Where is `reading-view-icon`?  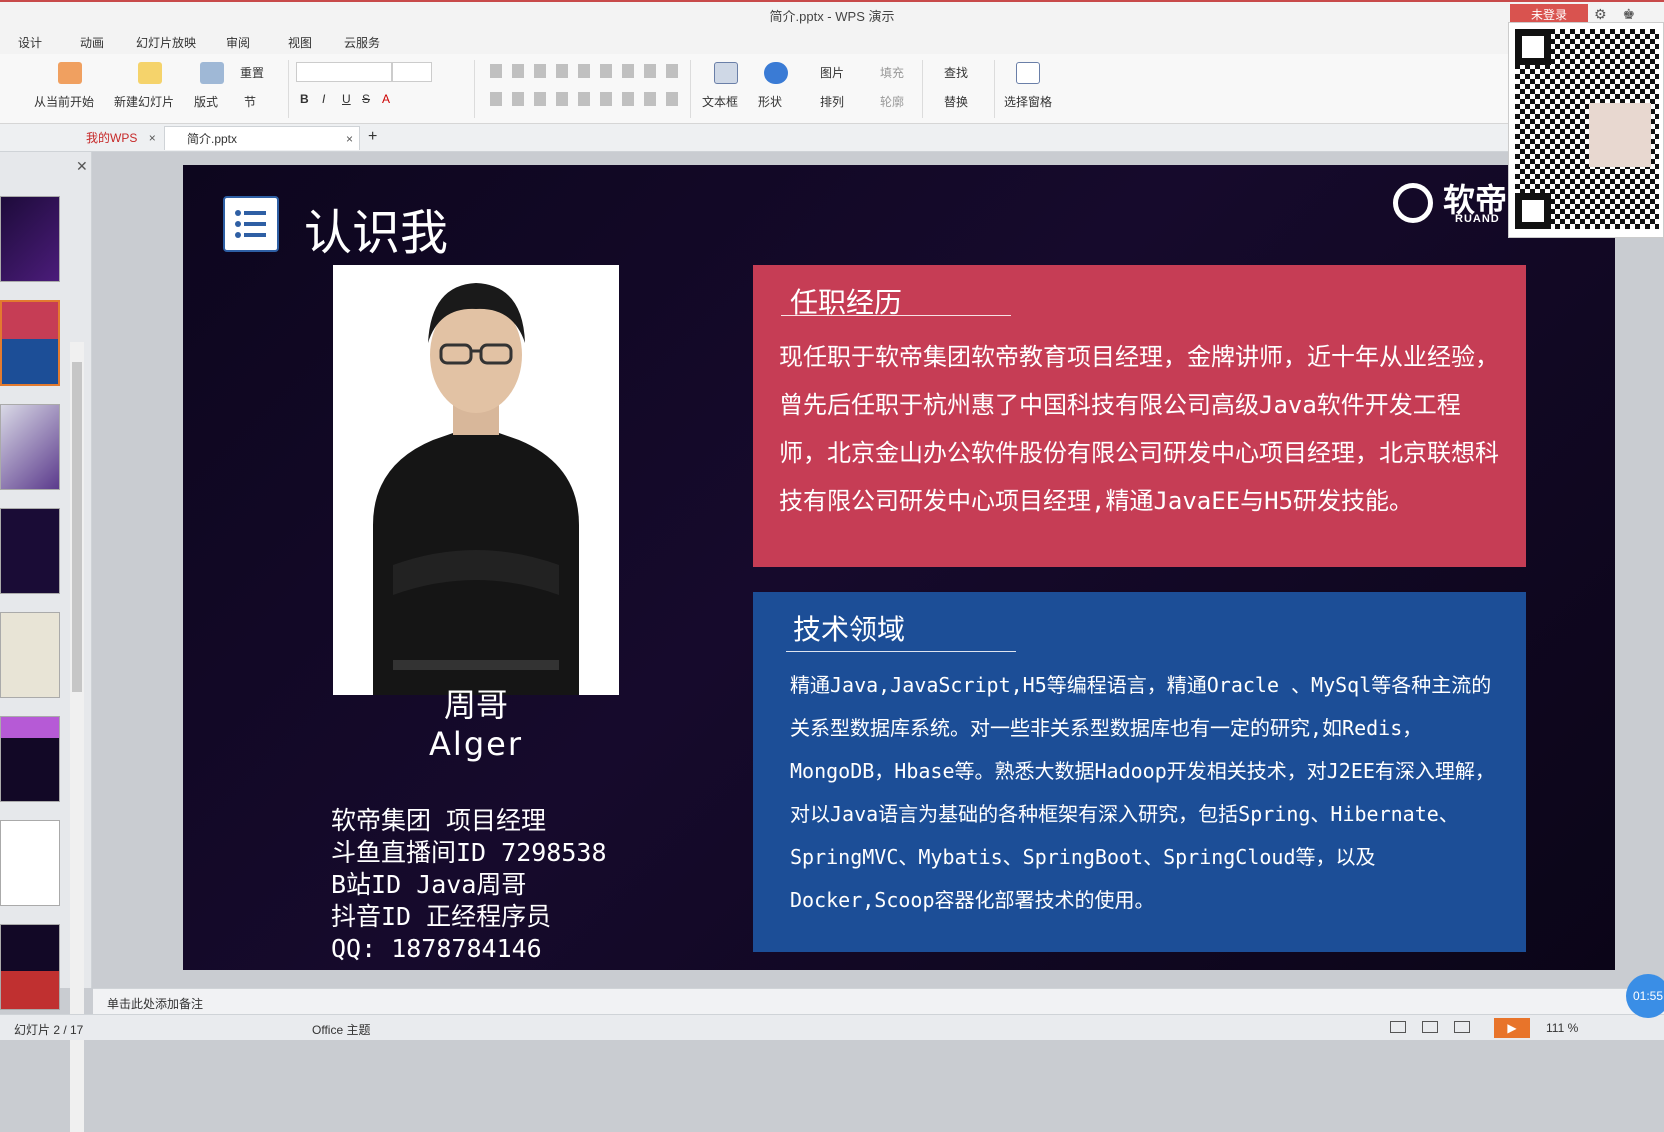
reading-view-icon is located at coordinates (1462, 1027).